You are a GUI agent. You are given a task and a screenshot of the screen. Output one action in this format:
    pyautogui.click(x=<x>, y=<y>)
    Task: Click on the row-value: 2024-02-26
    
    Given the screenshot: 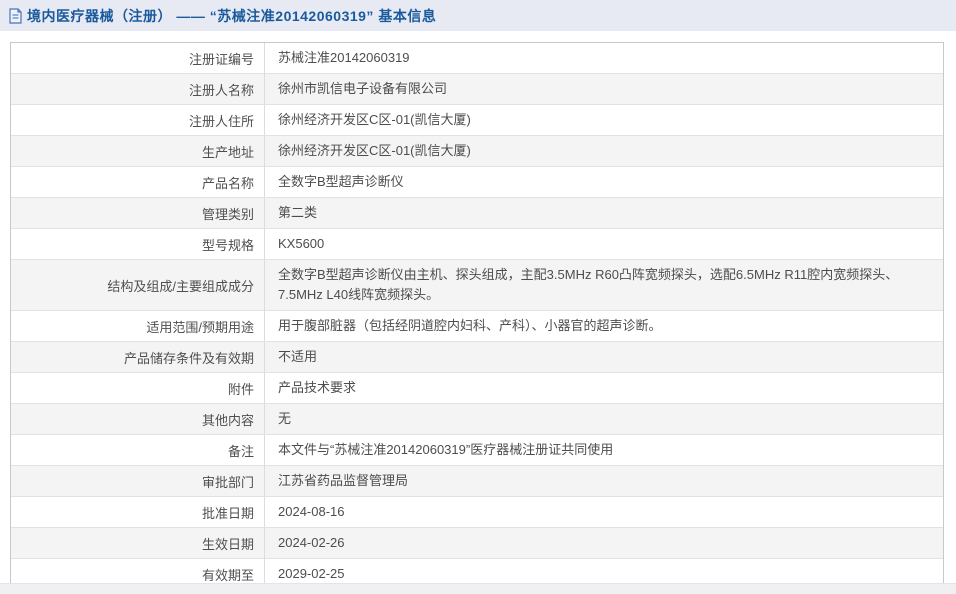 What is the action you would take?
    pyautogui.click(x=603, y=543)
    